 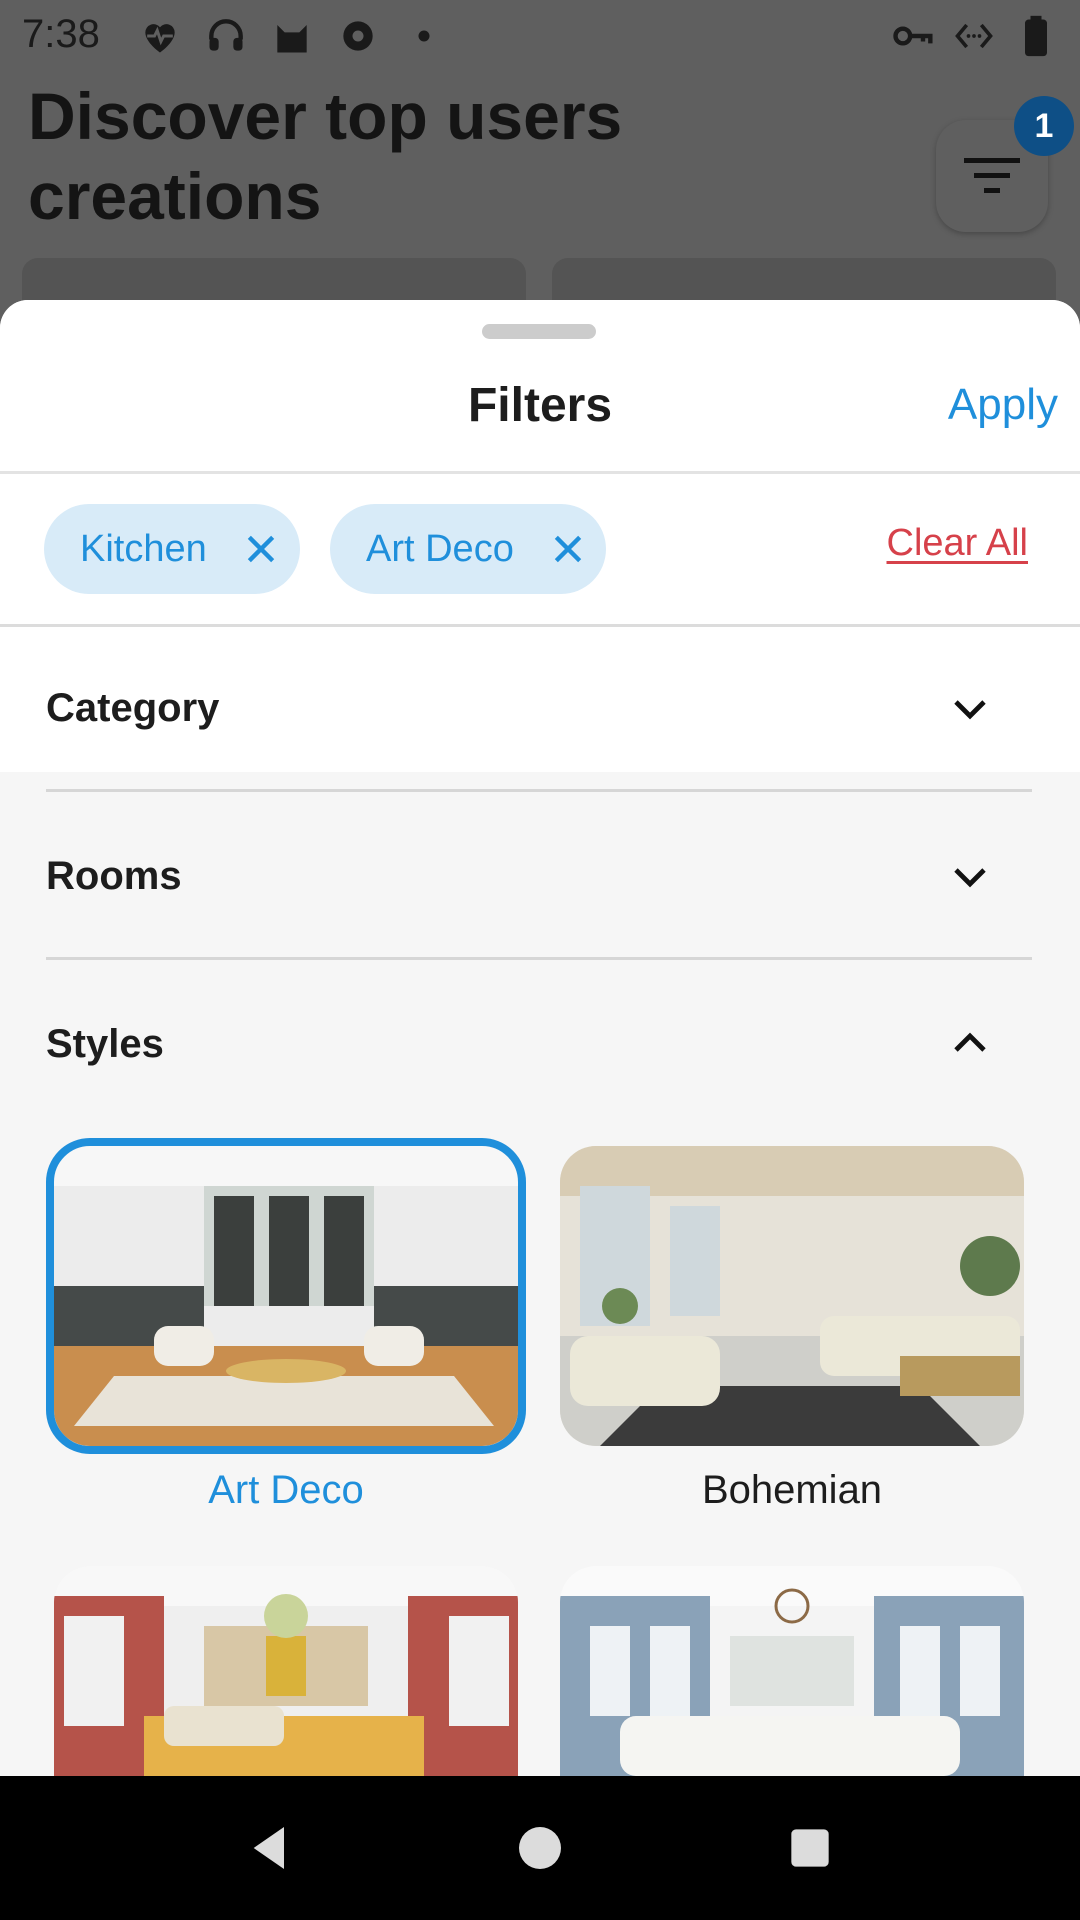 What do you see at coordinates (105, 1044) in the screenshot?
I see `section-label: Styles` at bounding box center [105, 1044].